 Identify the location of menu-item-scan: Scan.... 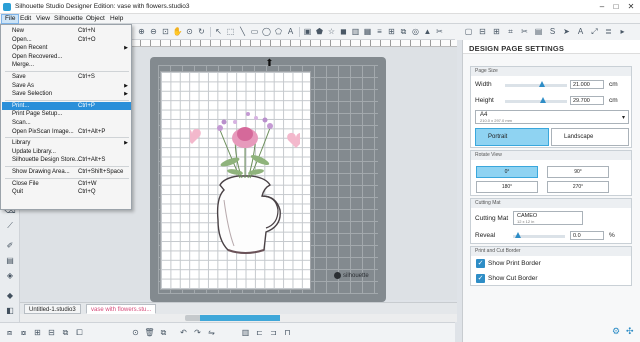
(66, 123).